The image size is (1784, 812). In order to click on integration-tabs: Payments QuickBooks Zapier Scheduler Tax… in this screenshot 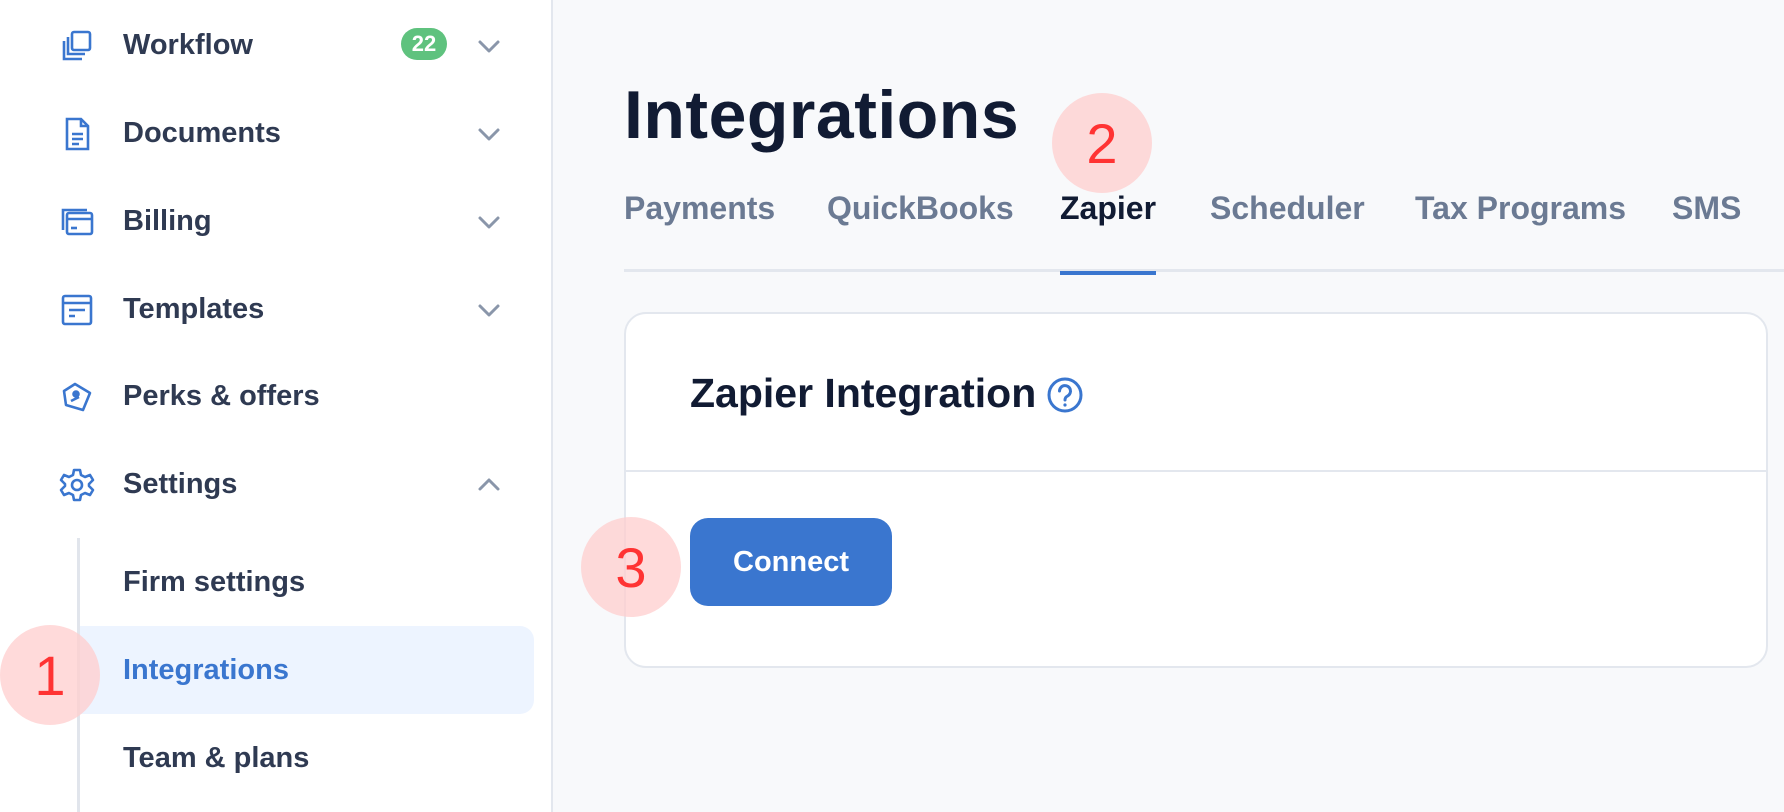, I will do `click(1204, 232)`.